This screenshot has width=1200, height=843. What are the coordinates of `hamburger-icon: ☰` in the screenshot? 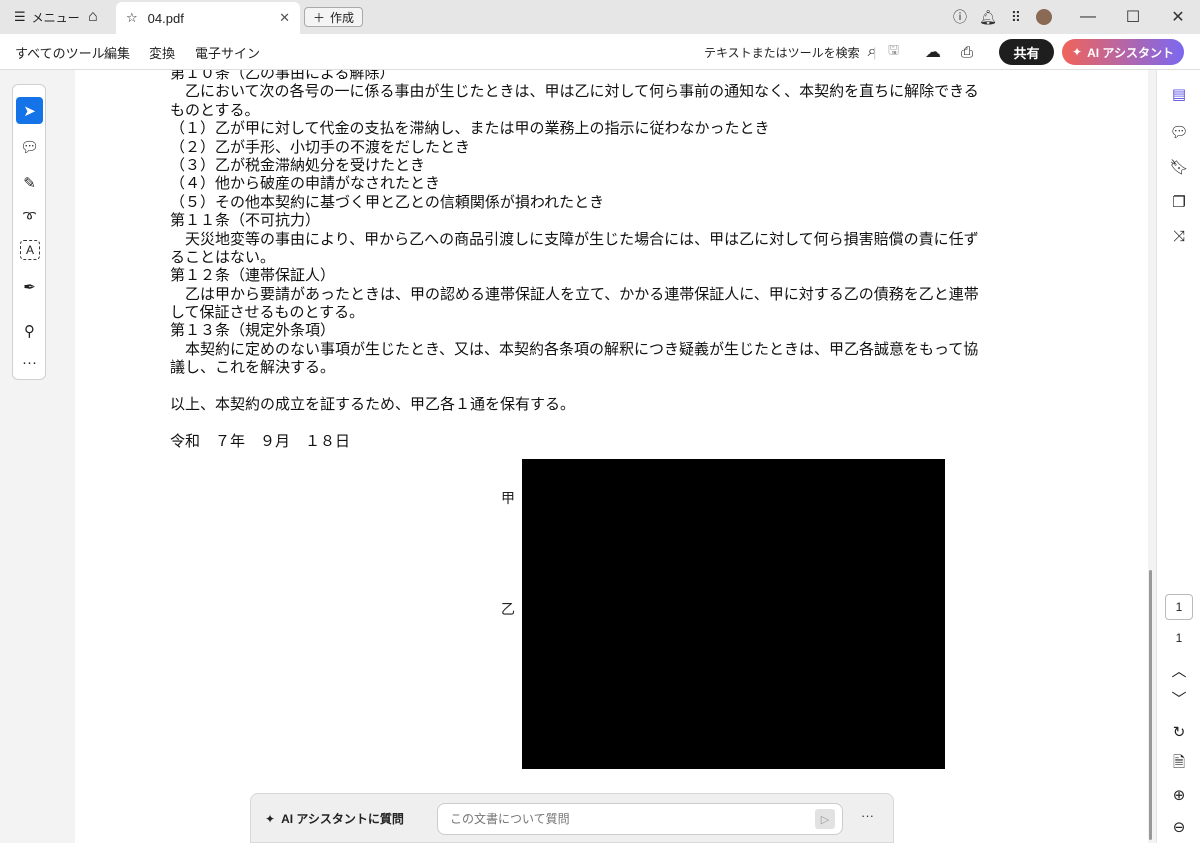 It's located at (20, 16).